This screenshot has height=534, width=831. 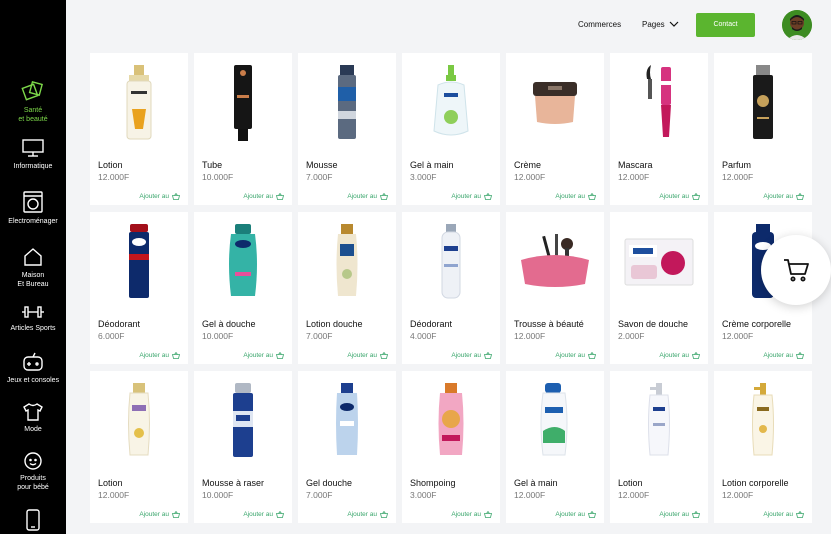 I want to click on sidebar-label: Articles Sports, so click(x=33, y=328).